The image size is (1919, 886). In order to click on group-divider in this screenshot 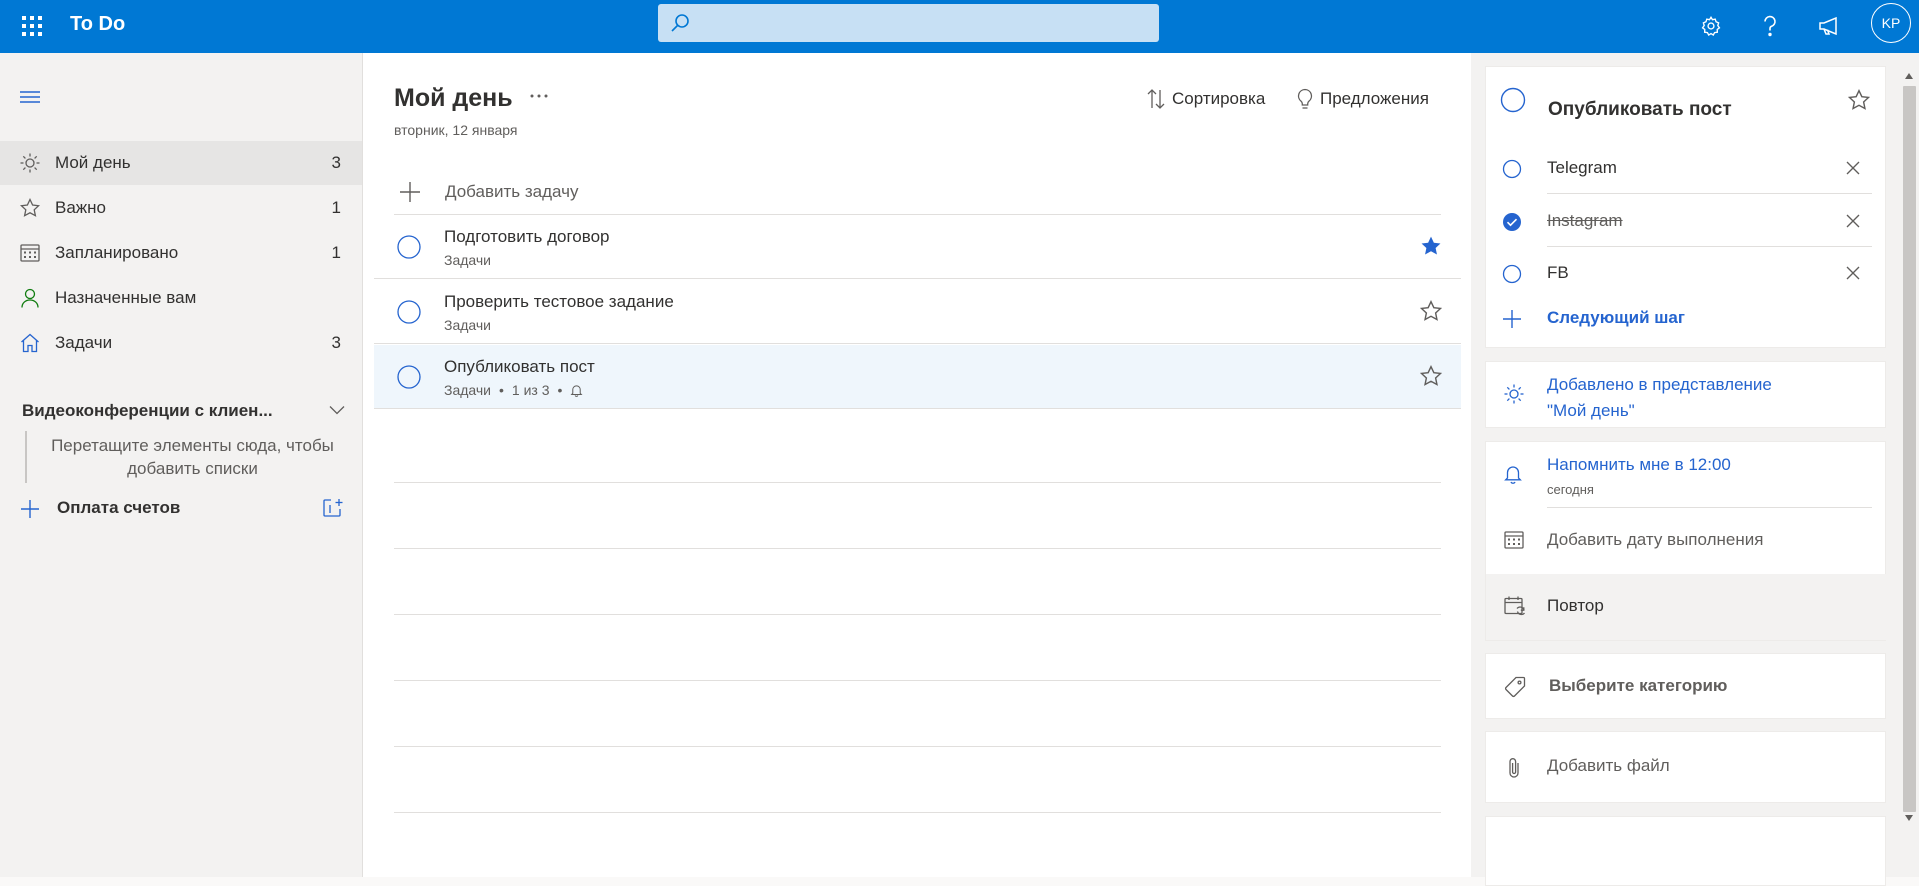, I will do `click(26, 457)`.